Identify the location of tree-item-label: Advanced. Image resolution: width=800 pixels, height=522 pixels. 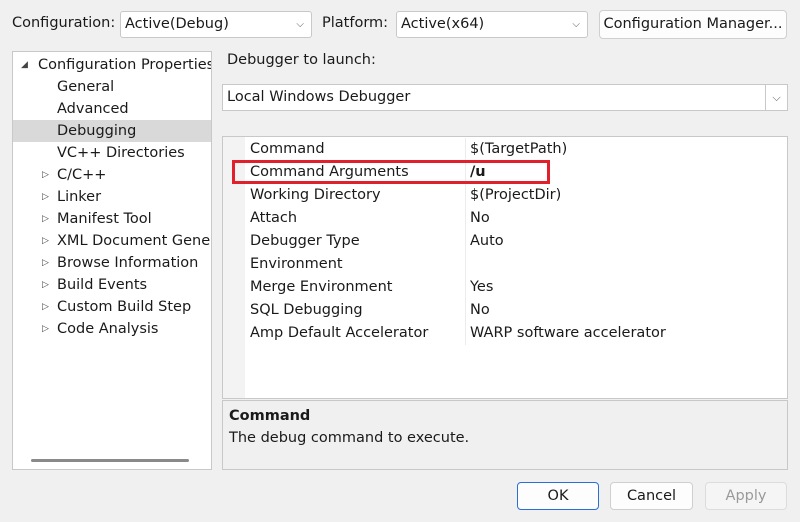
(93, 109).